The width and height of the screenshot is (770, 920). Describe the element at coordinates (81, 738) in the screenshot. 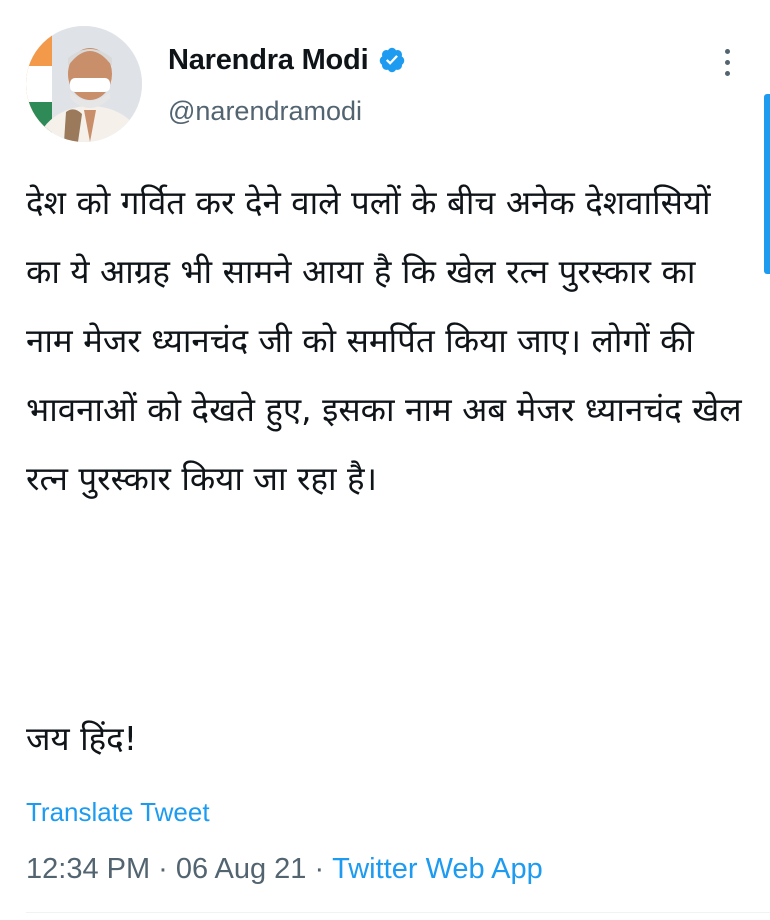

I see `tweet-signoff: जय हिंद!` at that location.